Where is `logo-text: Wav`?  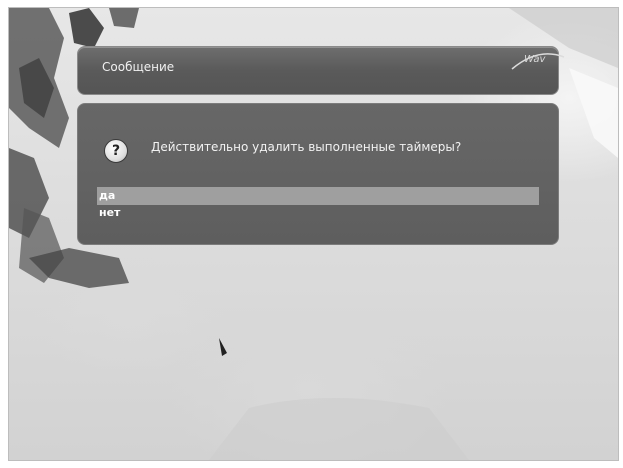 logo-text: Wav is located at coordinates (535, 59).